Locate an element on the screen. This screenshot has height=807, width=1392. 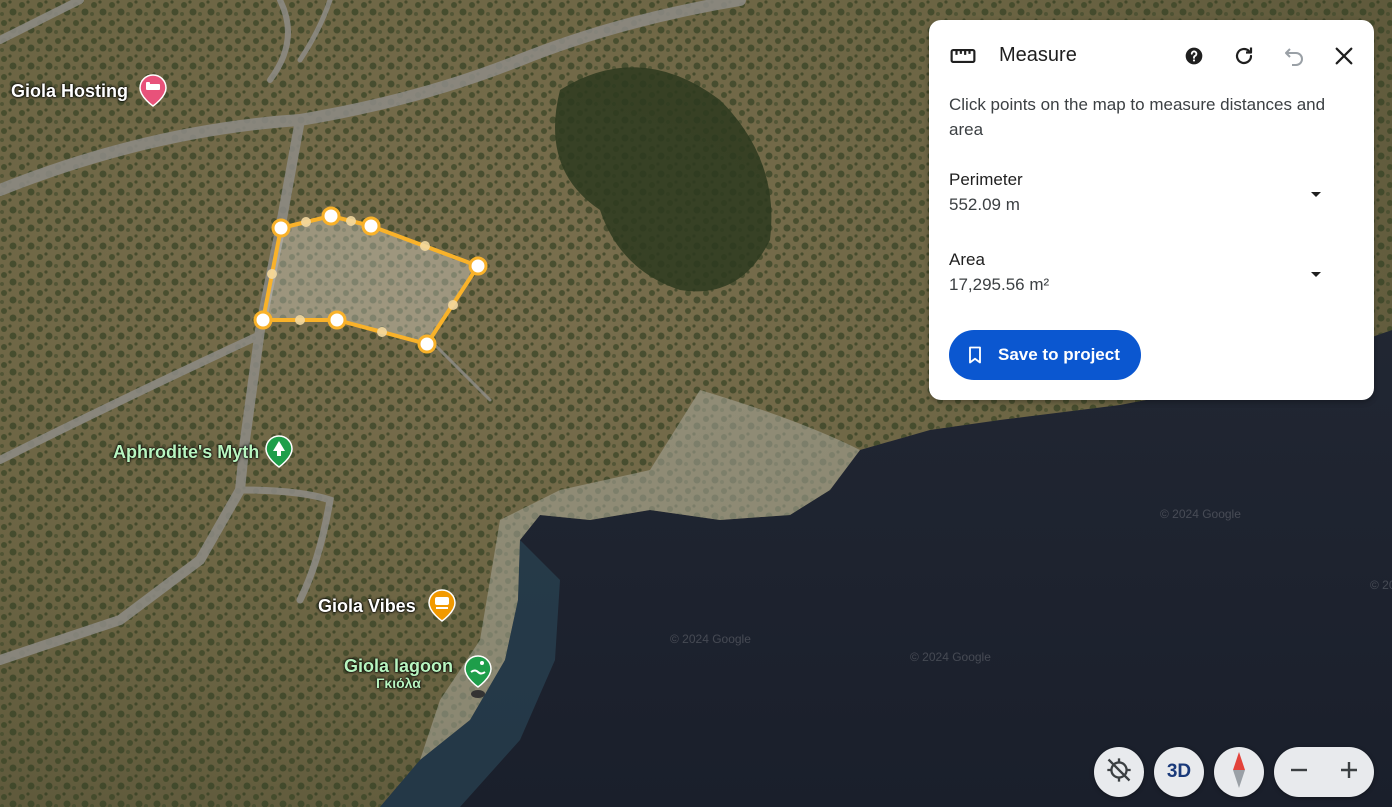
save-to-project-button: Save to project is located at coordinates (1045, 355).